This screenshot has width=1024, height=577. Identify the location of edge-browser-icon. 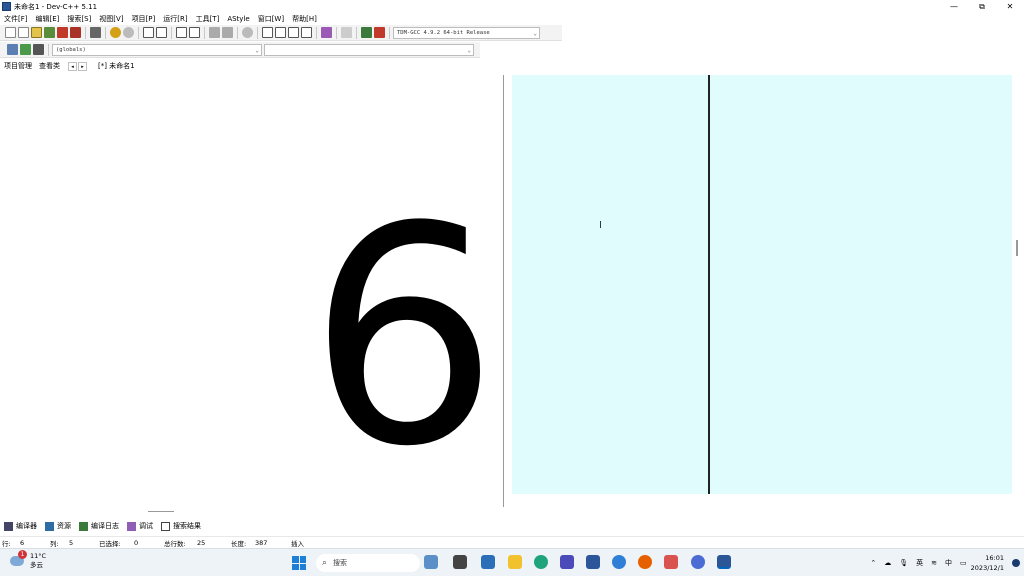
(541, 562).